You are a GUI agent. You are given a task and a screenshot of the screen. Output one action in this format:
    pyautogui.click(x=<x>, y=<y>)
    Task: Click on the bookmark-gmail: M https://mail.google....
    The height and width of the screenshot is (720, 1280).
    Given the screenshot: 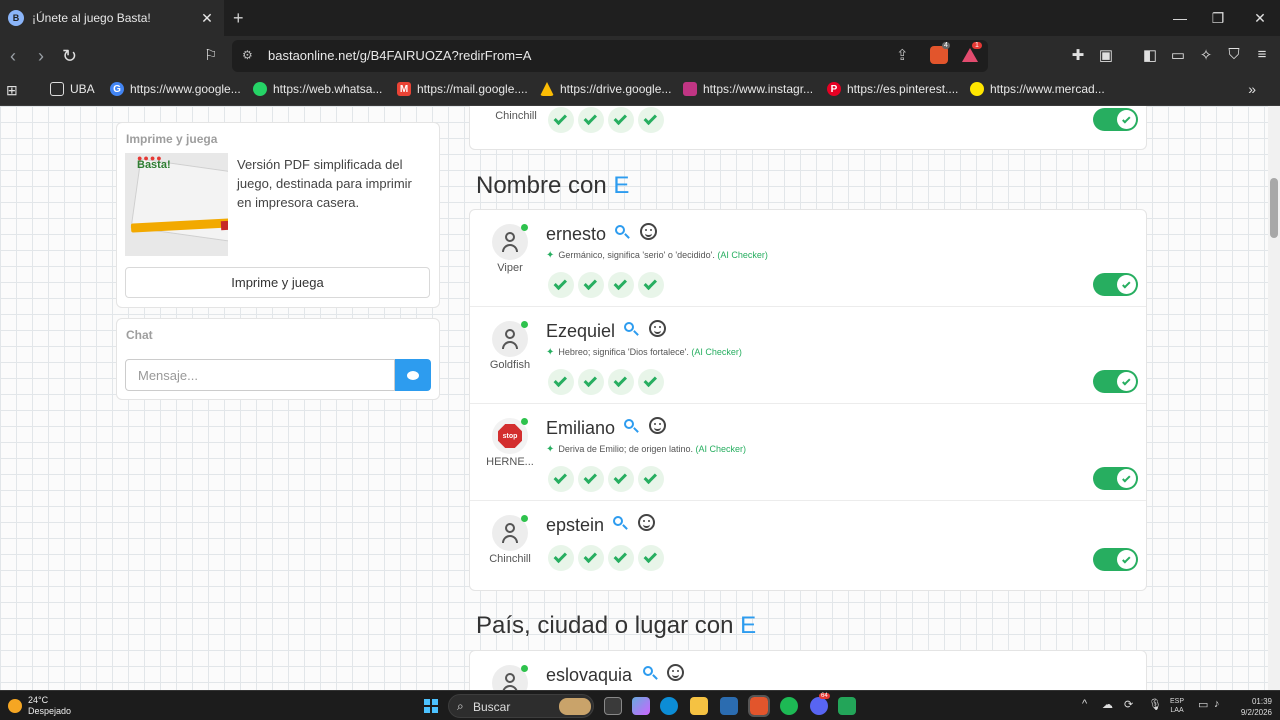 What is the action you would take?
    pyautogui.click(x=462, y=89)
    